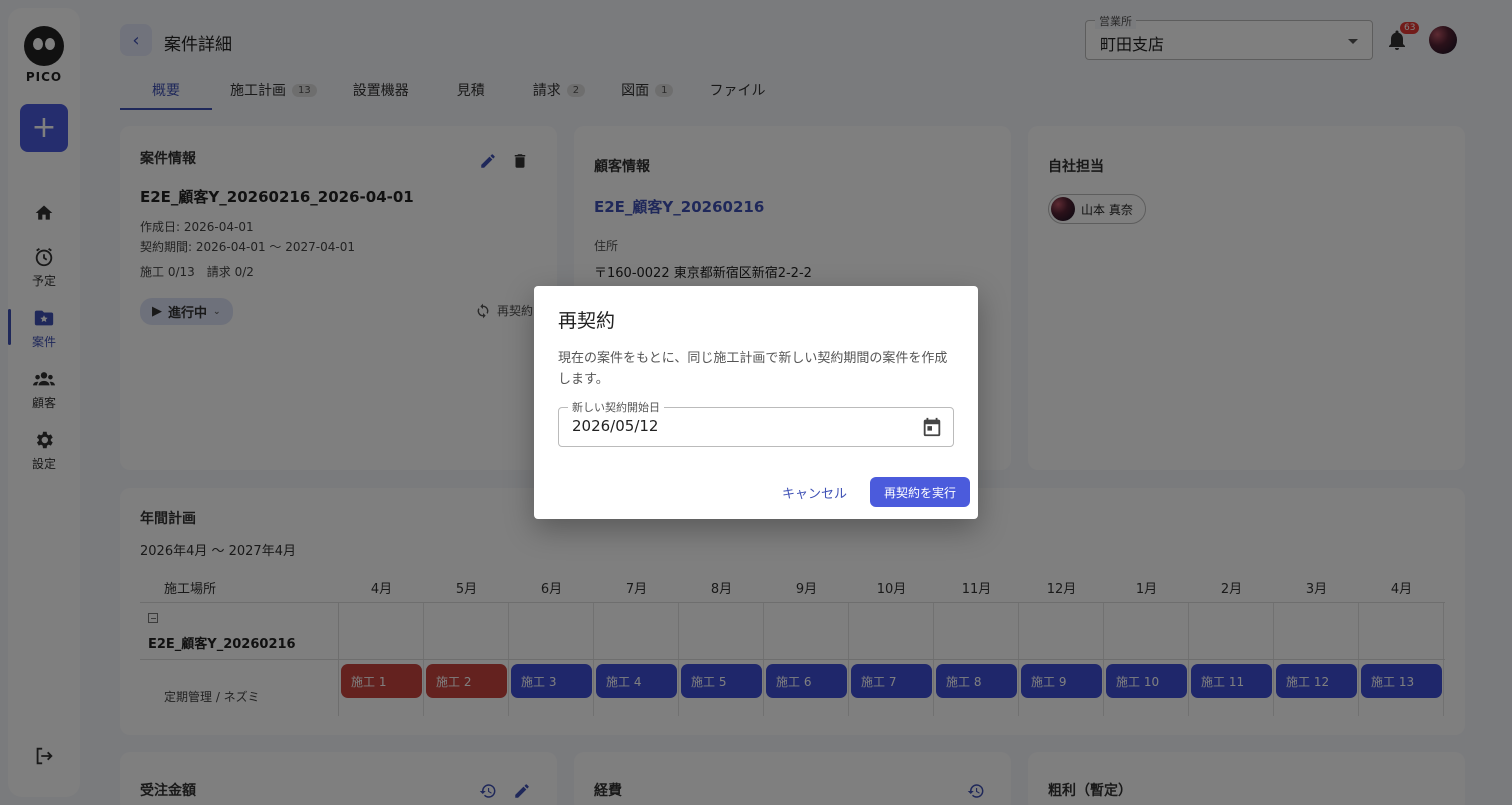  What do you see at coordinates (814, 492) in the screenshot?
I see `cancel-button: キャンセル` at bounding box center [814, 492].